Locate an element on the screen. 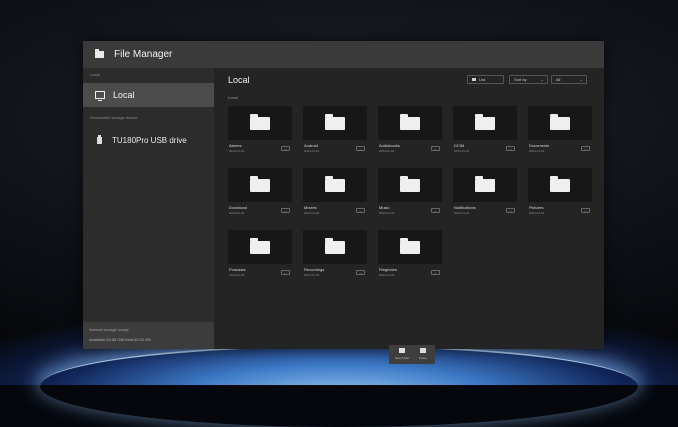  folder-name: Music is located at coordinates (384, 207).